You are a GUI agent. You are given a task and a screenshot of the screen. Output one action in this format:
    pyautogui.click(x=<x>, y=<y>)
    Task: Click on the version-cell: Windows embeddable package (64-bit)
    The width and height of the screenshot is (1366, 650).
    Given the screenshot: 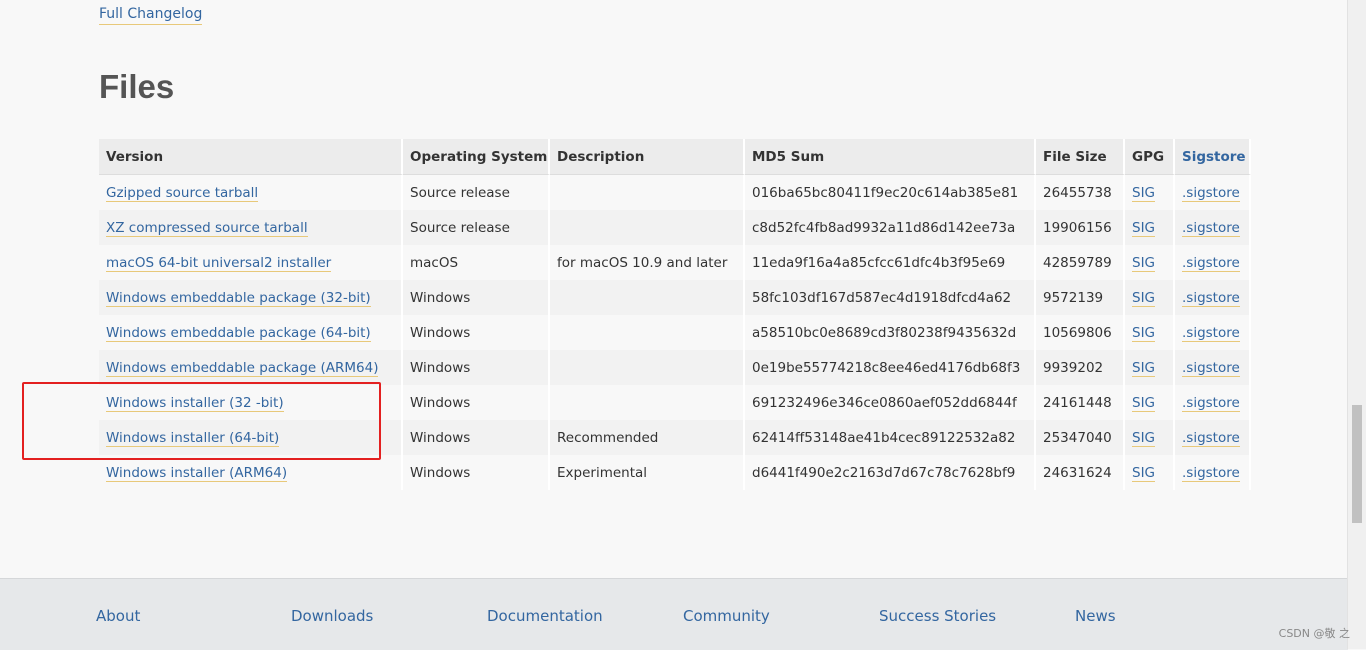 What is the action you would take?
    pyautogui.click(x=251, y=332)
    